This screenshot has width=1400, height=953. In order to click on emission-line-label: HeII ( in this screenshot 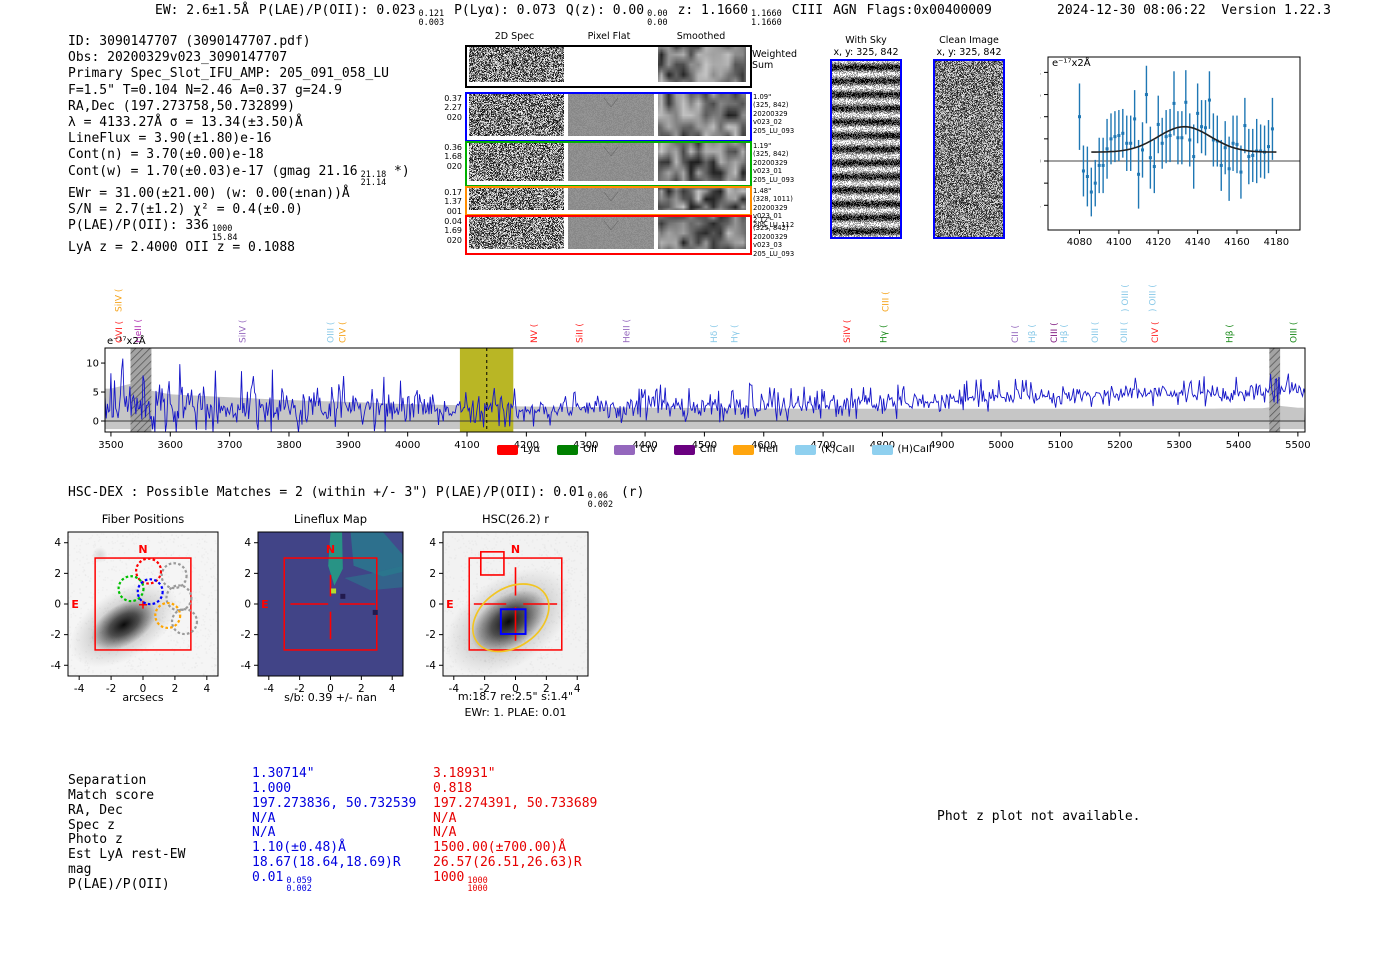, I will do `click(628, 331)`.